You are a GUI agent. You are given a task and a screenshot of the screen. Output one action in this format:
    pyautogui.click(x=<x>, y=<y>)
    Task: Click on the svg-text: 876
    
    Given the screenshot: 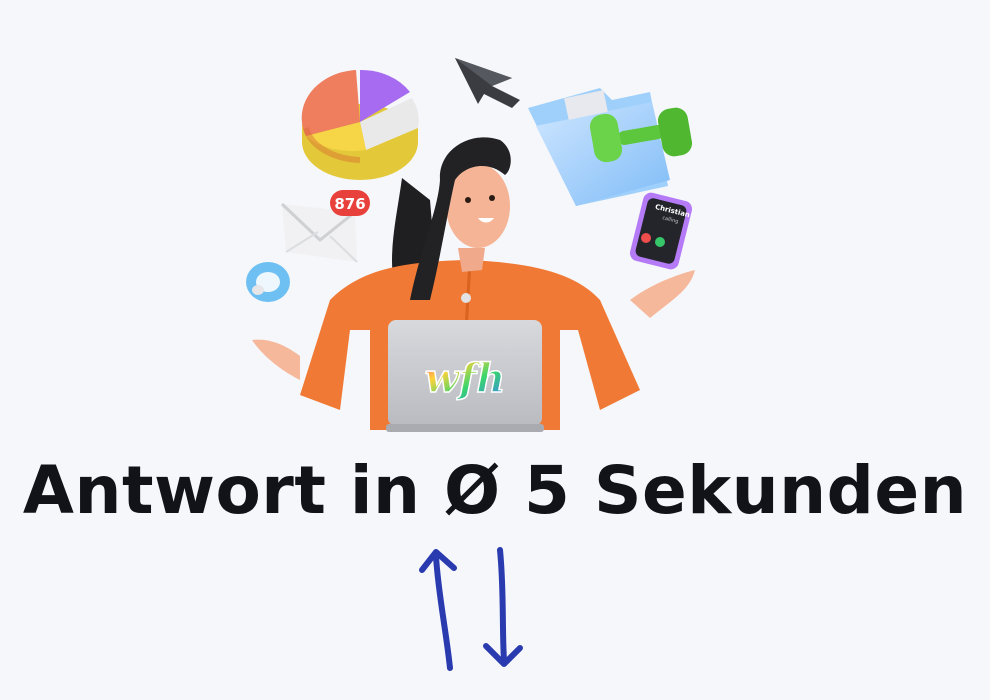 What is the action you would take?
    pyautogui.click(x=349, y=204)
    